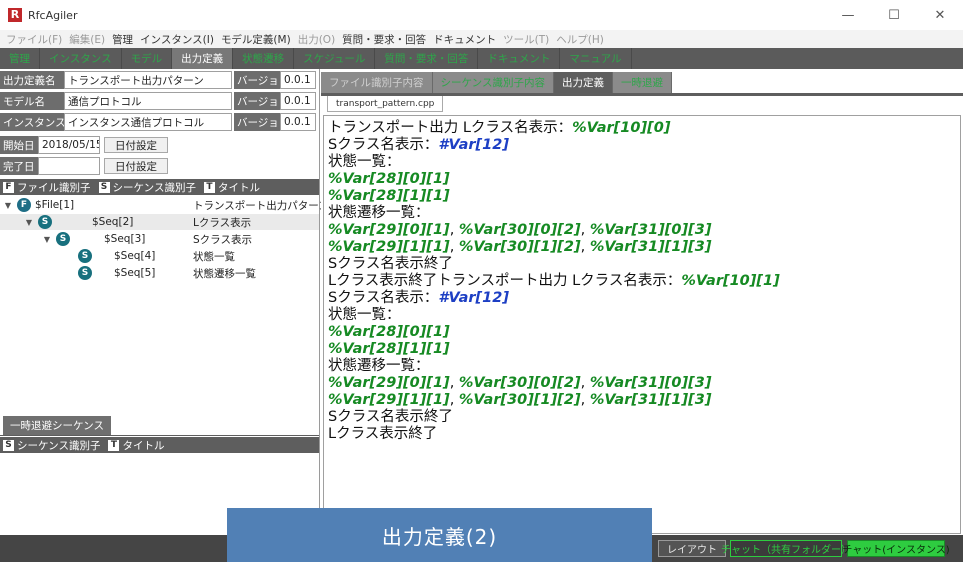 The height and width of the screenshot is (562, 963). What do you see at coordinates (53, 15) in the screenshot?
I see `app-title: RfcAgiler` at bounding box center [53, 15].